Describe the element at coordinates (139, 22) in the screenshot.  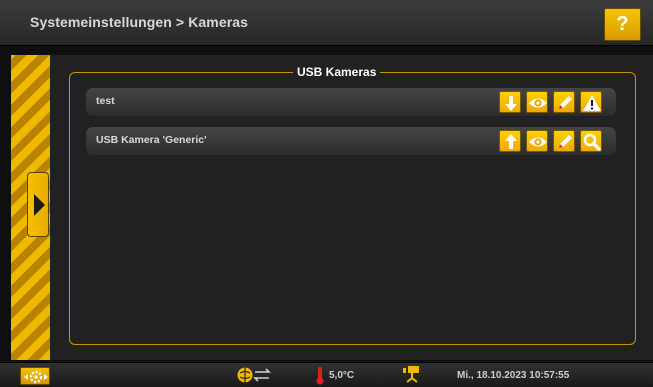
I see `page-title: Systemeinstellungen > Kameras` at that location.